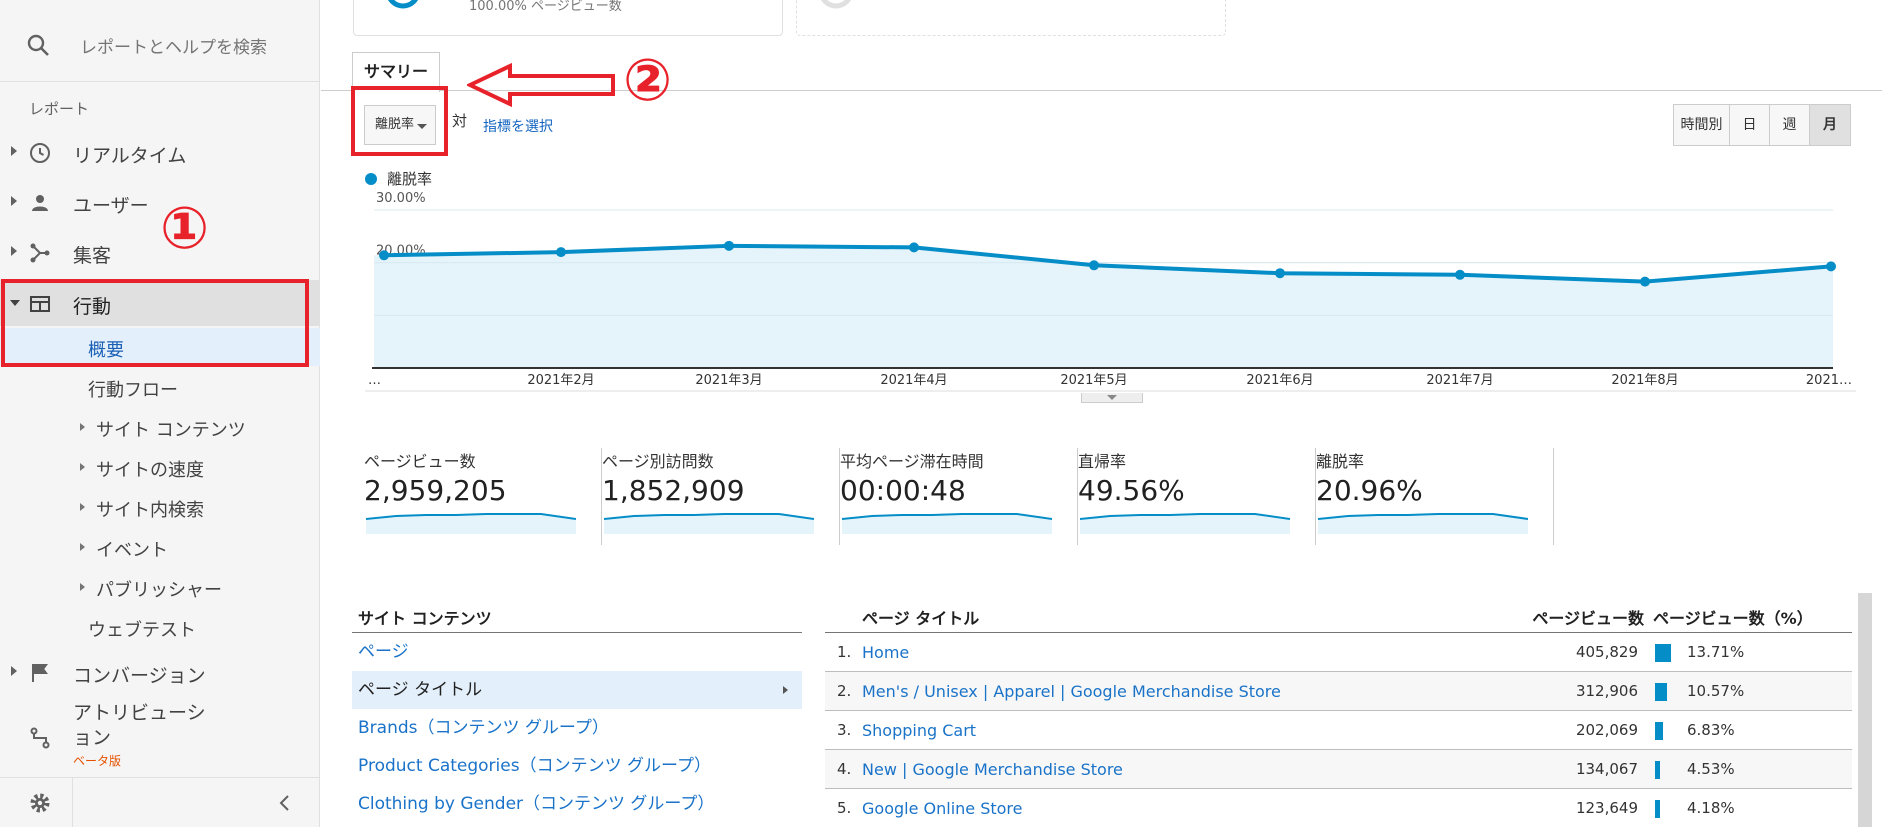  I want to click on col-pageviews-pct: ページビュー数（%）, so click(1733, 618).